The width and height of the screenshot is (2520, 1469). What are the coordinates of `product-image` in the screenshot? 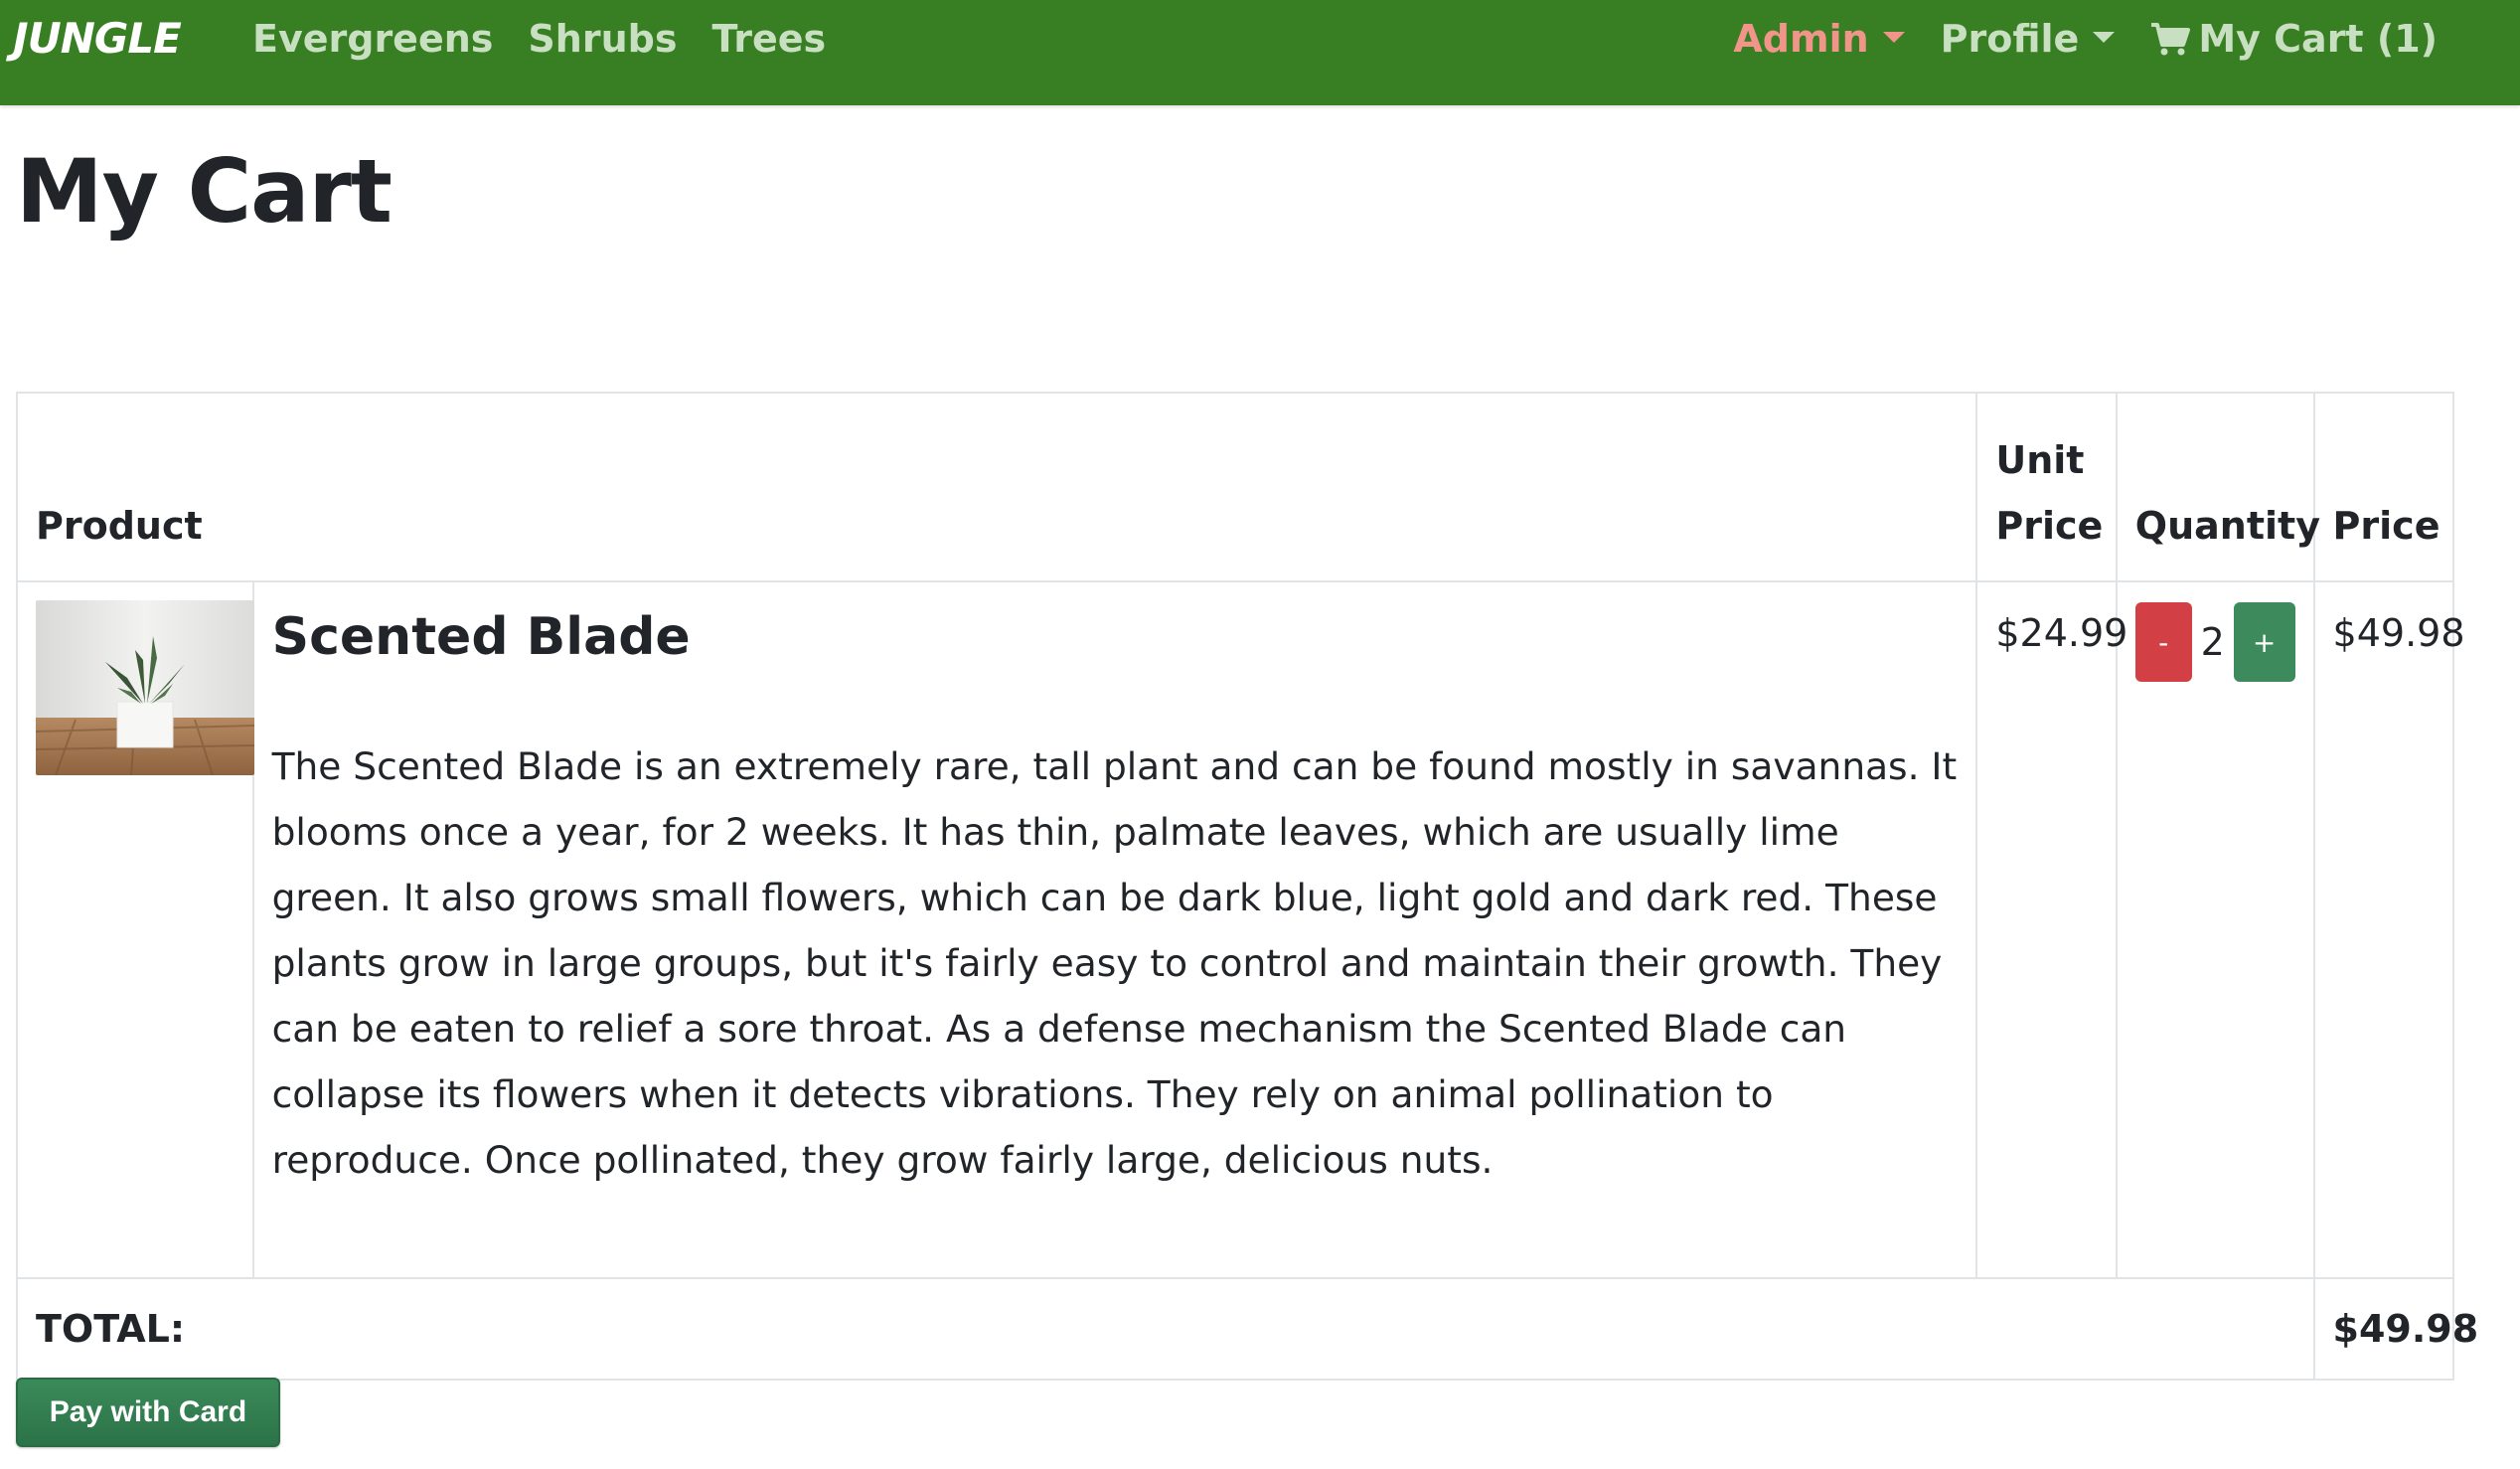 It's located at (145, 688).